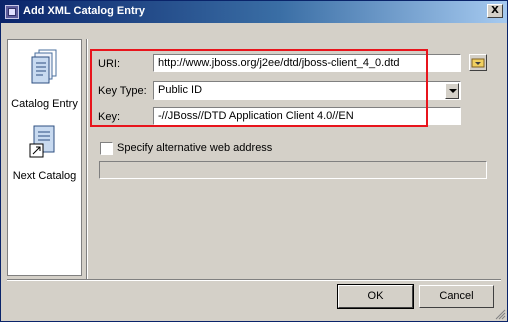 The height and width of the screenshot is (322, 508). I want to click on cancel-button: Cancel, so click(456, 296).